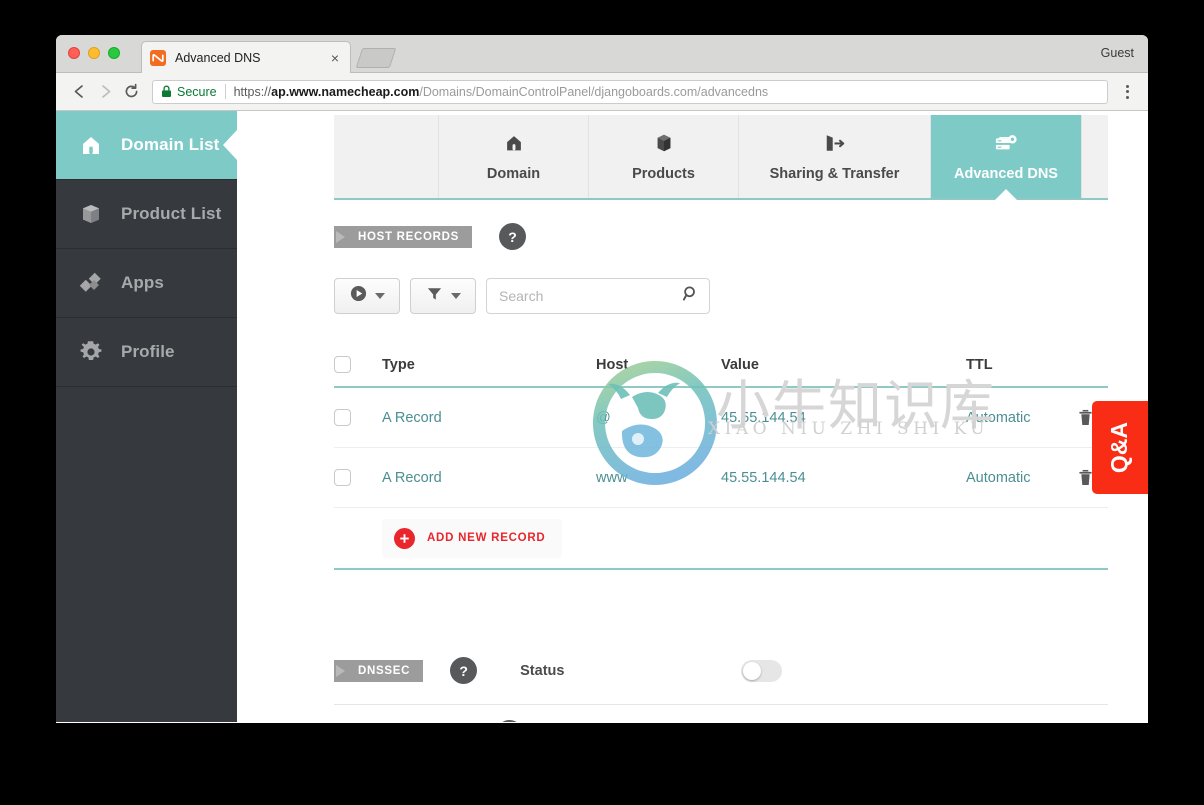 The image size is (1204, 805). Describe the element at coordinates (979, 364) in the screenshot. I see `column-header-ttl: TTL` at that location.